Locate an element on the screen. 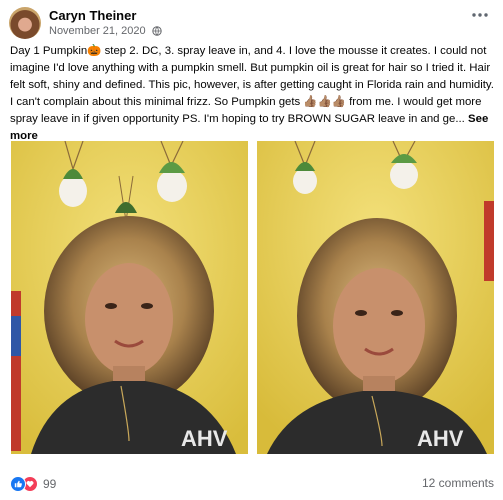 This screenshot has width=503, height=500. globe-icon is located at coordinates (156, 32).